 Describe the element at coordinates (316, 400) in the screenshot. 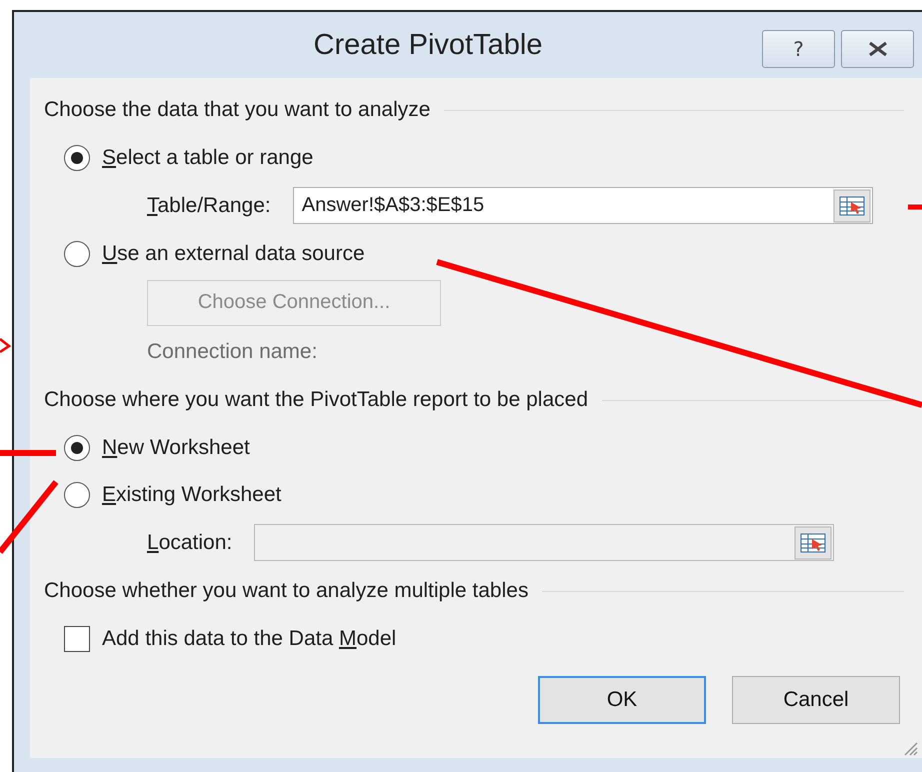

I see `section-heading: Choose where you want the PivotTable report to be placed` at that location.